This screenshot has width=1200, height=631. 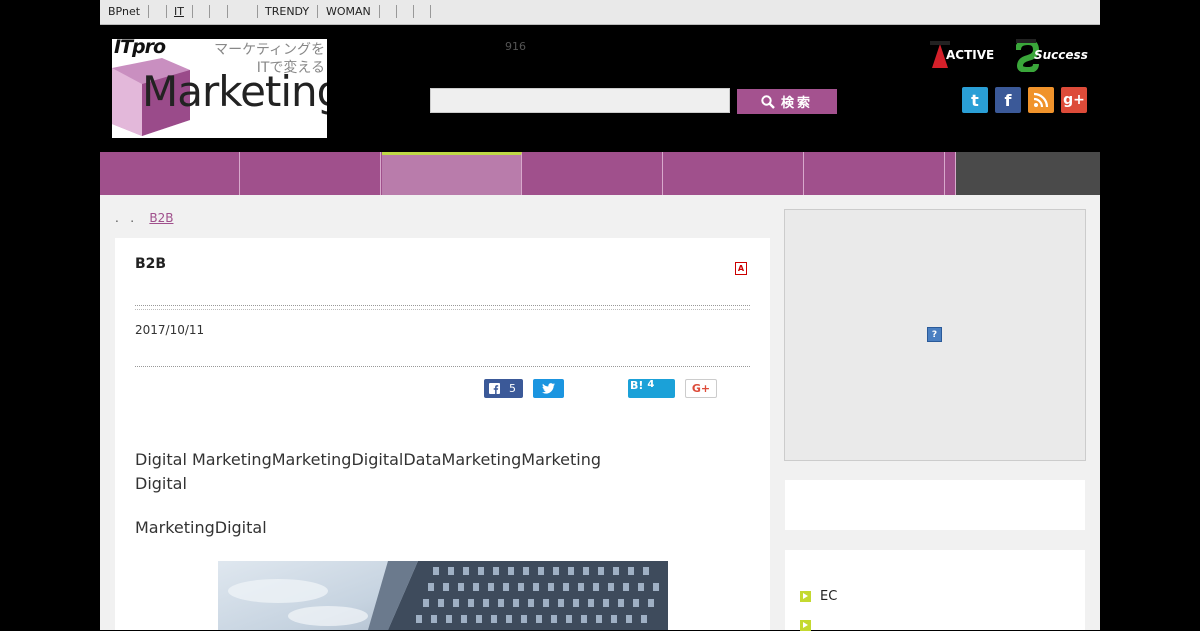 What do you see at coordinates (512, 388) in the screenshot?
I see `facebook-share-count: 5` at bounding box center [512, 388].